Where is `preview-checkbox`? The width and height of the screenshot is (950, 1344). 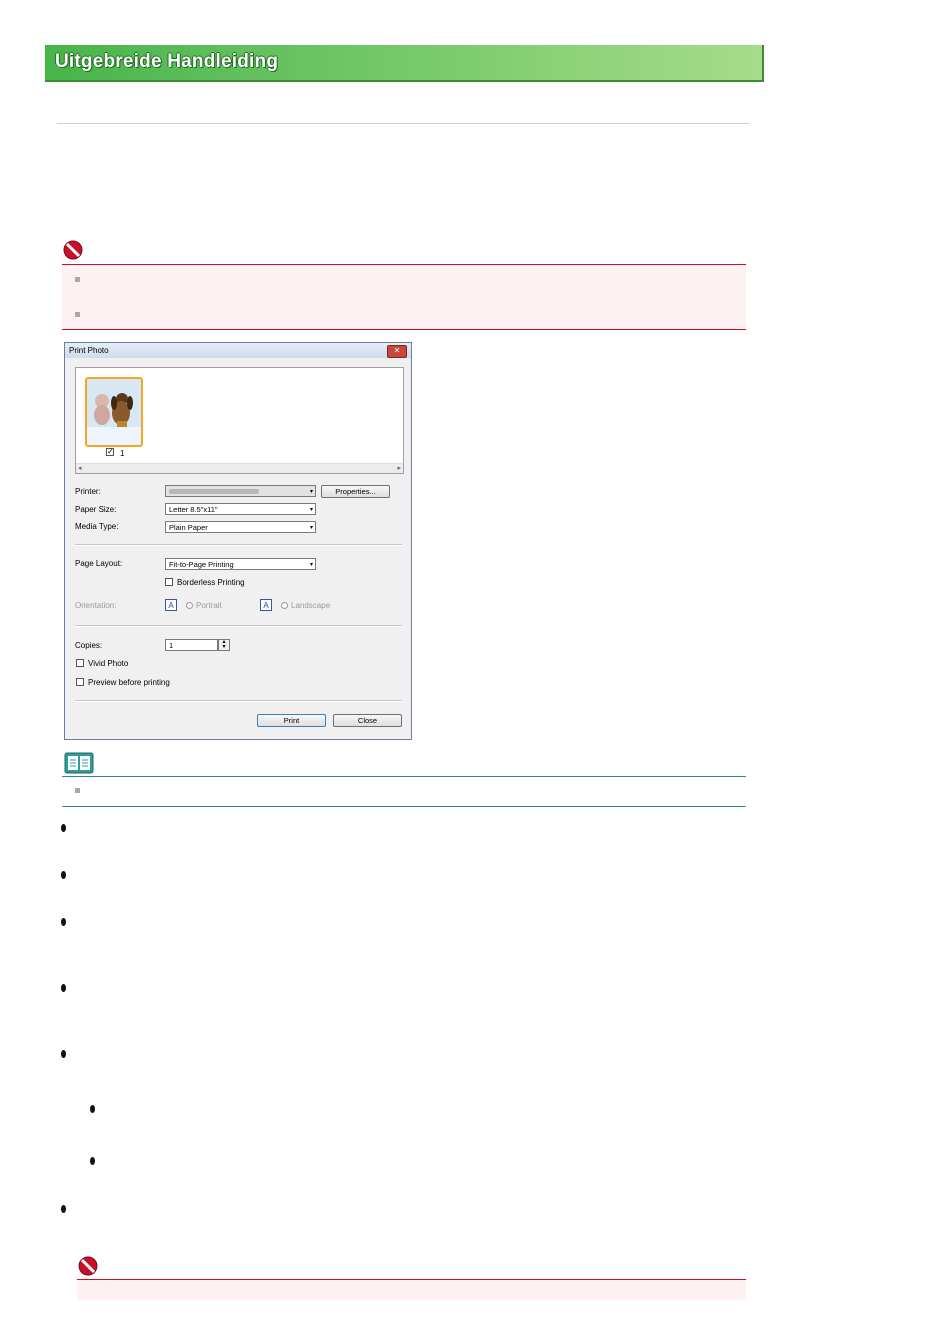
preview-checkbox is located at coordinates (80, 682).